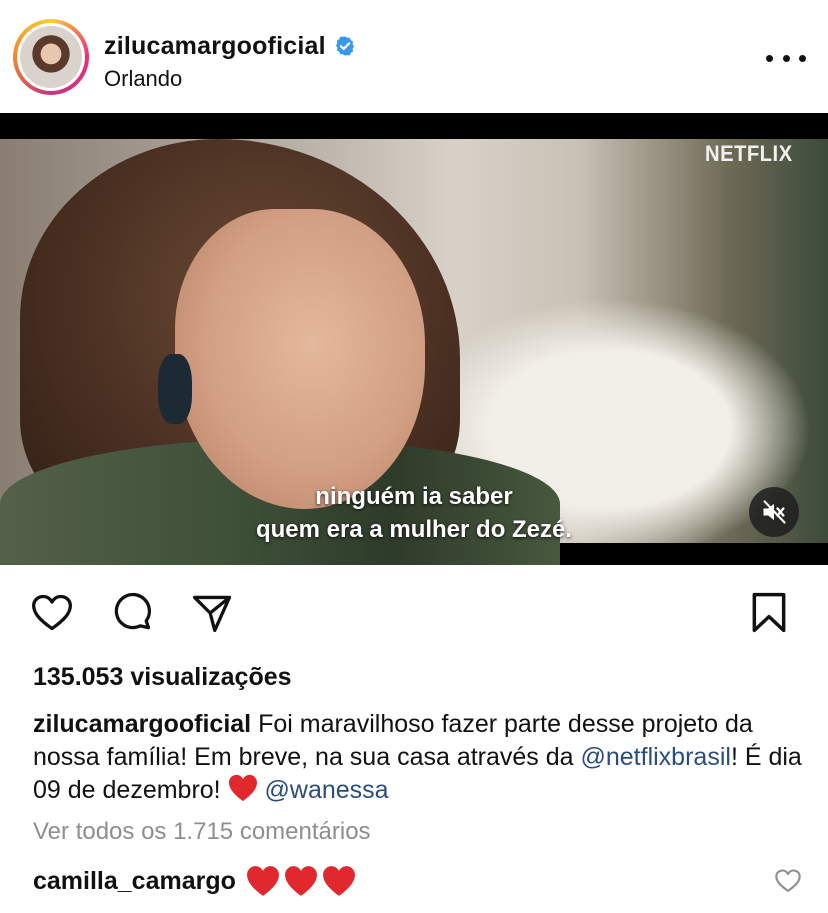  Describe the element at coordinates (143, 79) in the screenshot. I see `location-link: Orlando` at that location.